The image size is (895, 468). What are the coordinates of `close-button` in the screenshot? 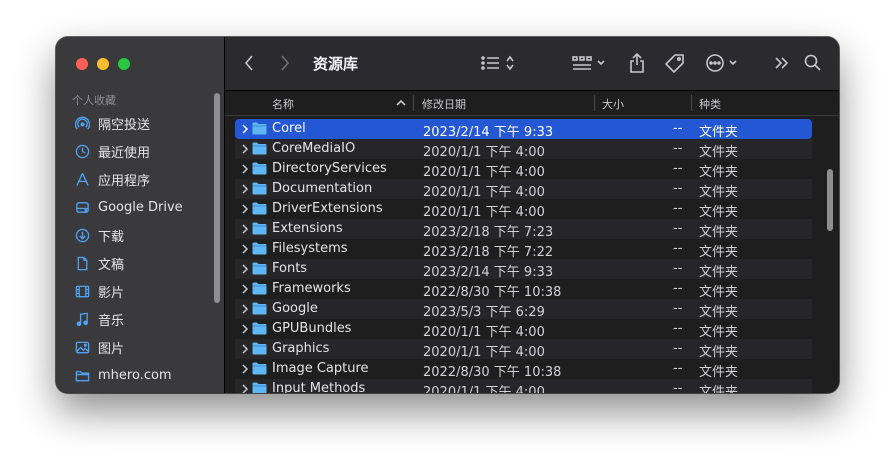 It's located at (82, 64).